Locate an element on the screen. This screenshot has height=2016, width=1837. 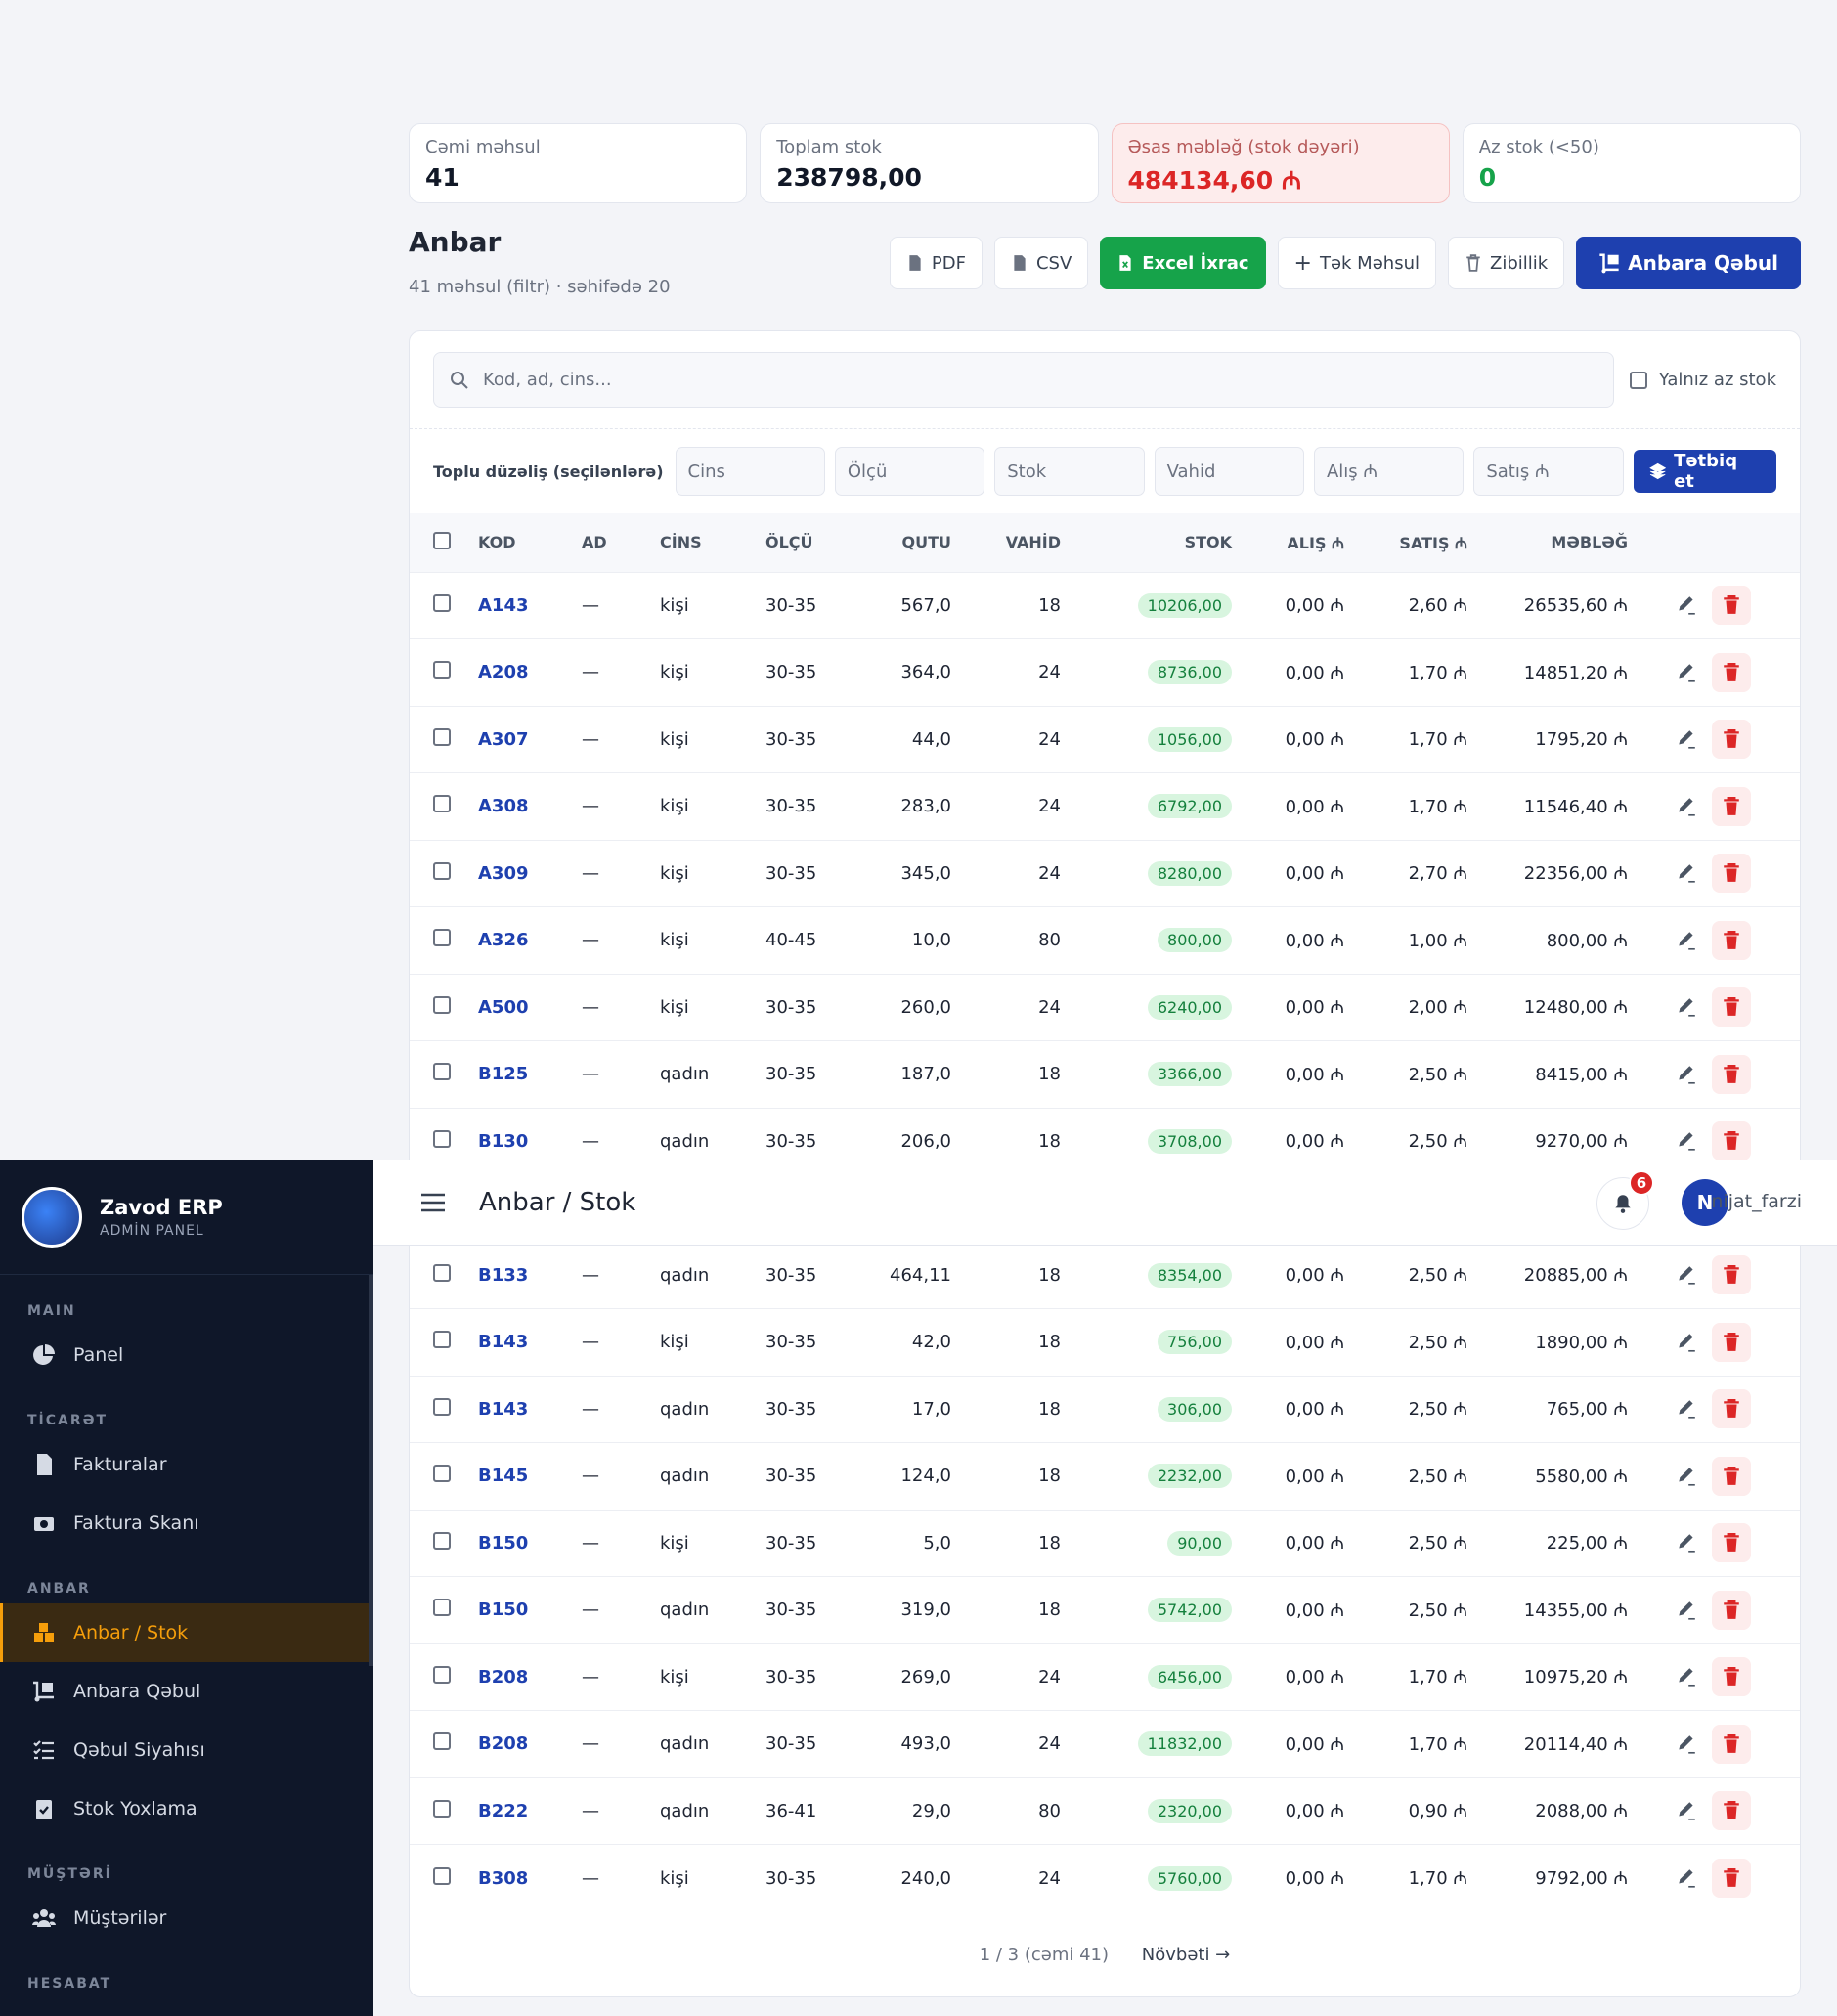
cell-kod: A143 is located at coordinates (530, 605).